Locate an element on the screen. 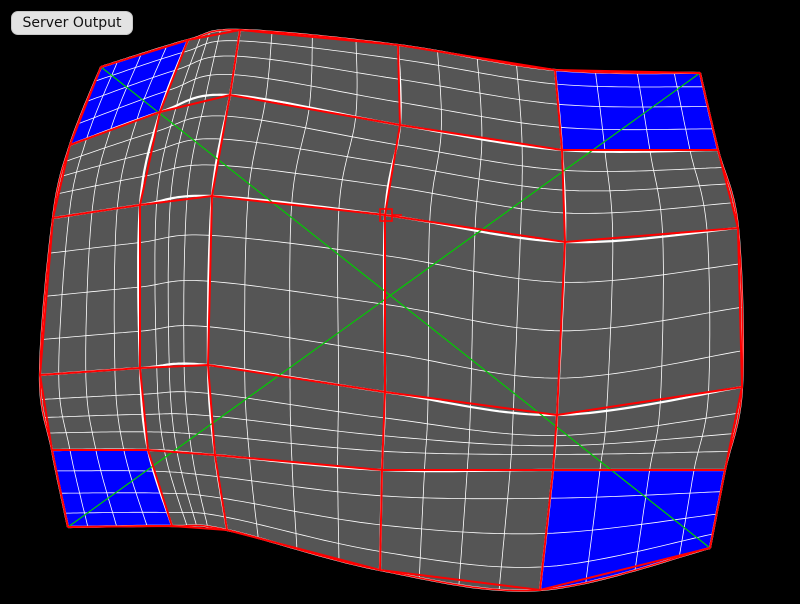  server-output-button: Server Output is located at coordinates (72, 23).